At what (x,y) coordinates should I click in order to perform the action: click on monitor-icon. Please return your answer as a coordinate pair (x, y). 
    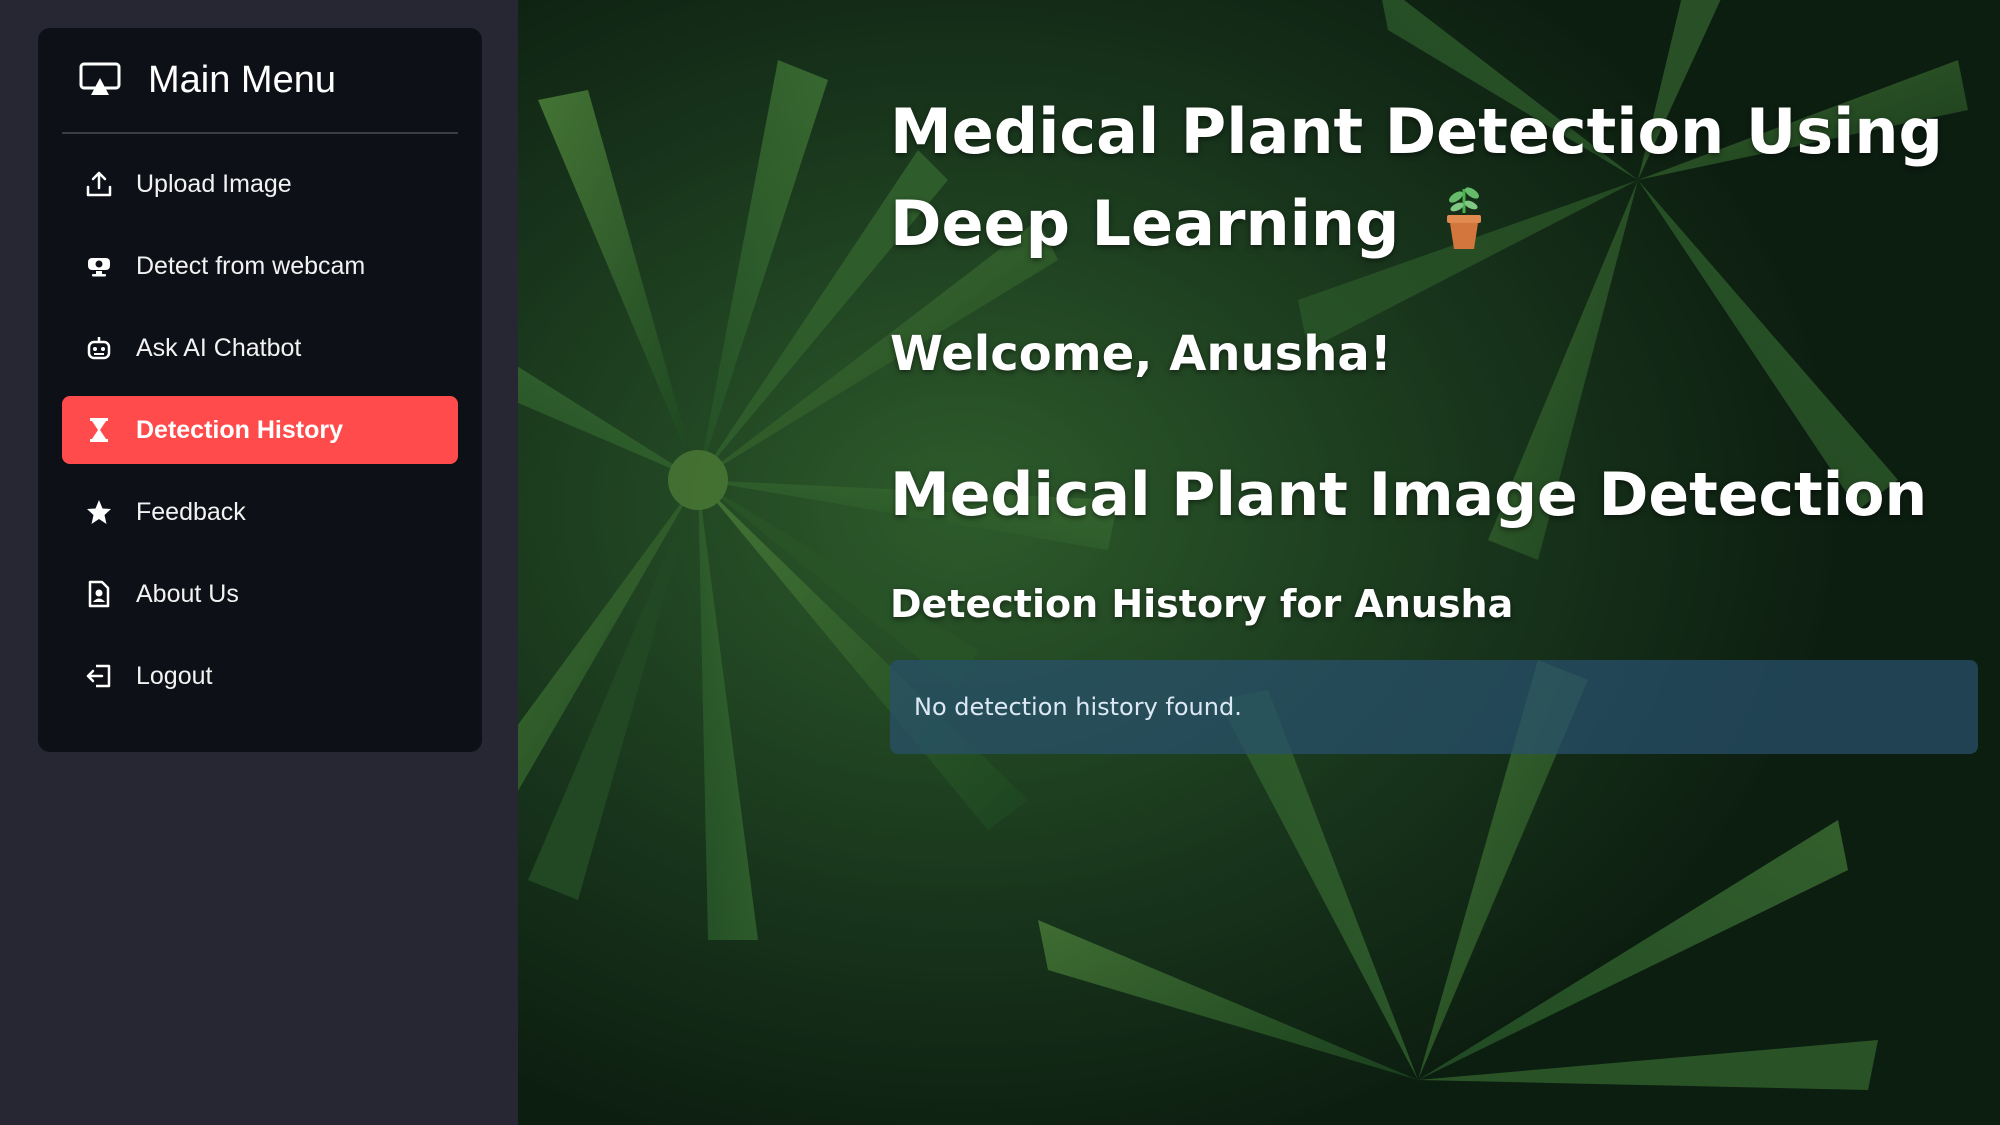
    Looking at the image, I should click on (100, 80).